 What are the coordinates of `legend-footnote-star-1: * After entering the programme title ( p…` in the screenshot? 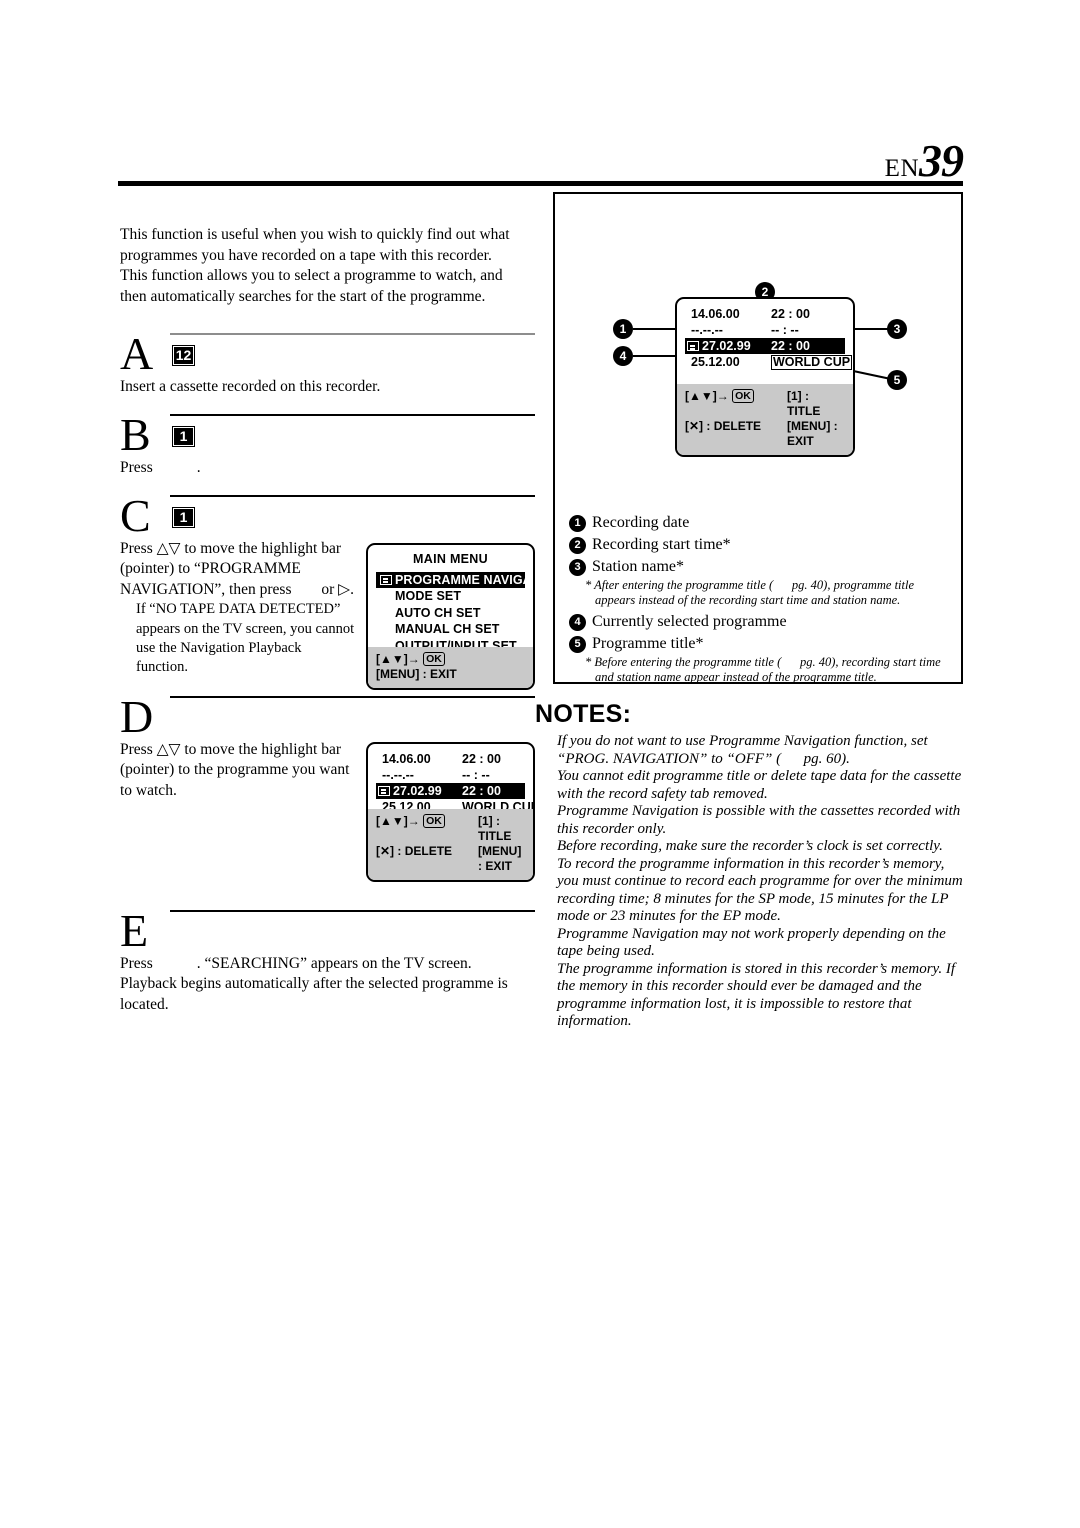 It's located at (750, 592).